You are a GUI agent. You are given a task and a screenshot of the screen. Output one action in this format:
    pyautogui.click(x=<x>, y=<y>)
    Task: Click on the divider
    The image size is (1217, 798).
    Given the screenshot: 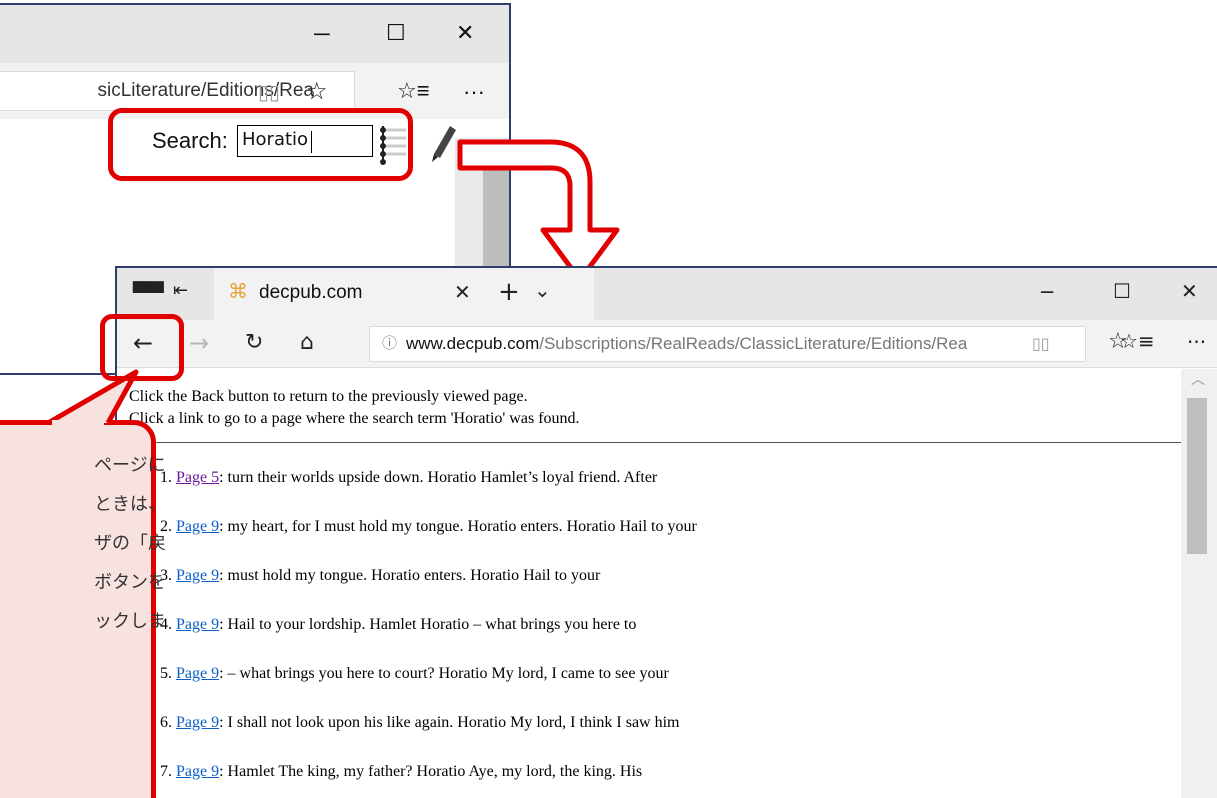 What is the action you would take?
    pyautogui.click(x=655, y=442)
    